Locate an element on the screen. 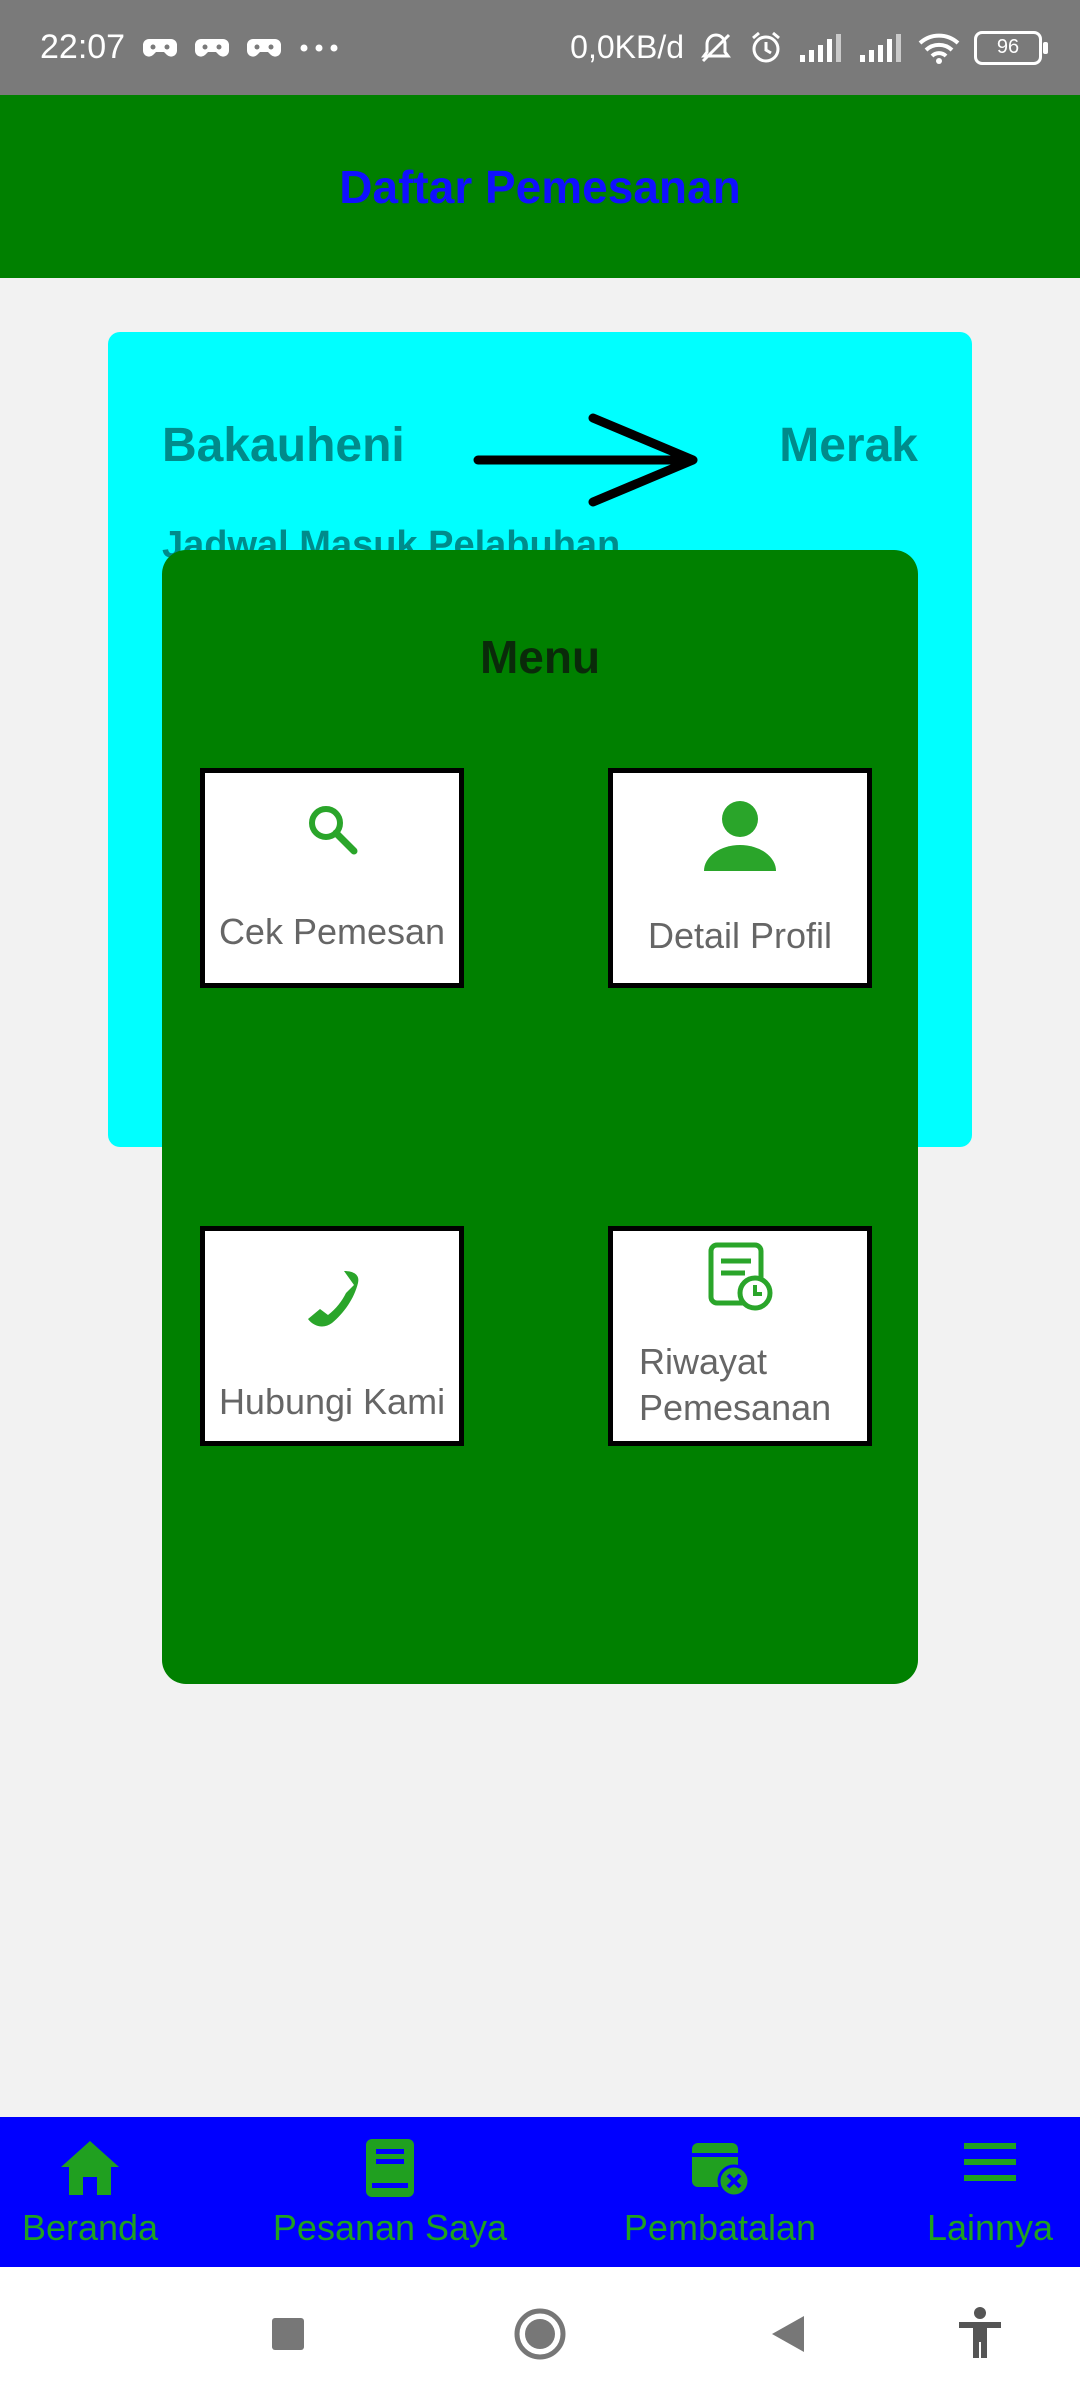 The width and height of the screenshot is (1080, 2400). page-title: Daftar Pemesanan is located at coordinates (540, 186).